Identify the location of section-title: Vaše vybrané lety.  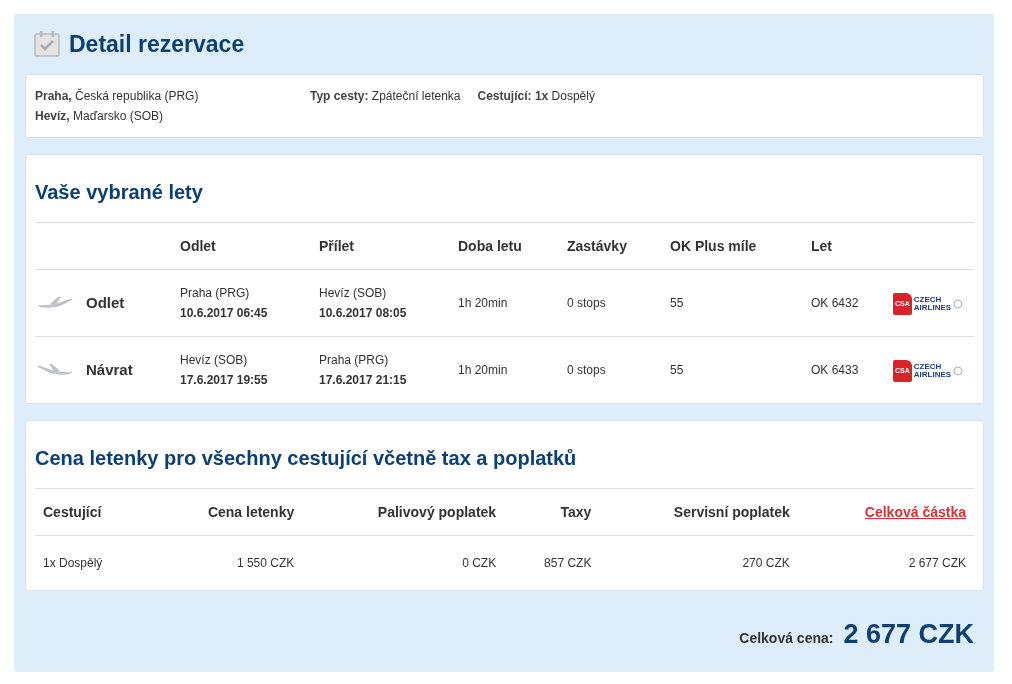
(504, 189).